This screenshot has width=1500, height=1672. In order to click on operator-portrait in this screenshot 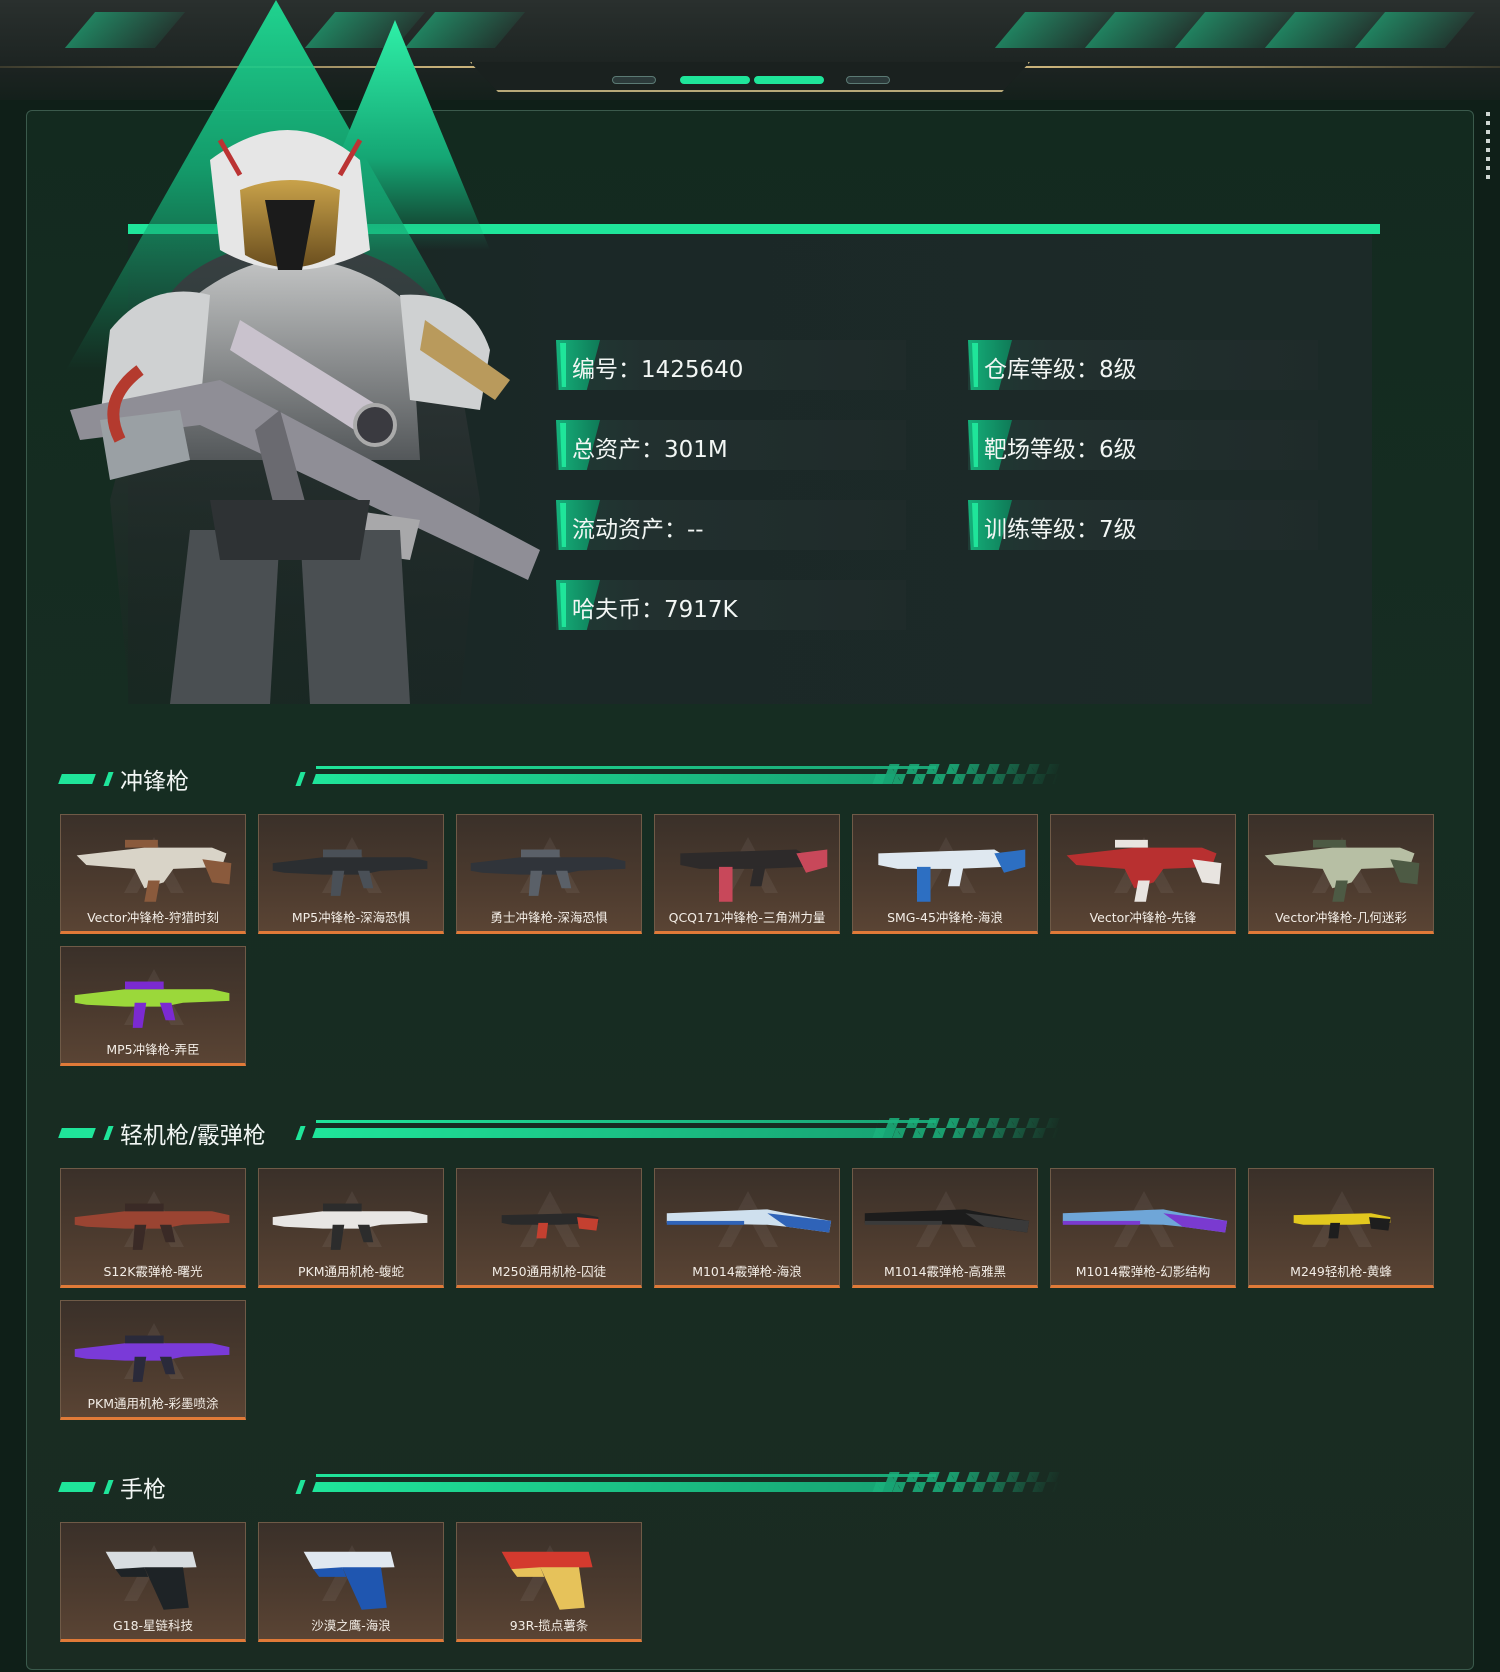, I will do `click(305, 417)`.